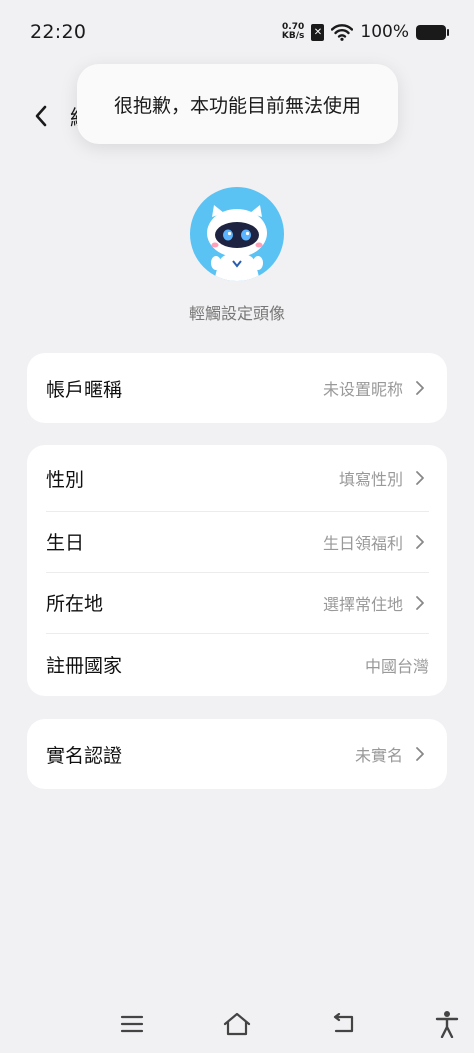  Describe the element at coordinates (362, 604) in the screenshot. I see `row-value: 選擇常住地` at that location.